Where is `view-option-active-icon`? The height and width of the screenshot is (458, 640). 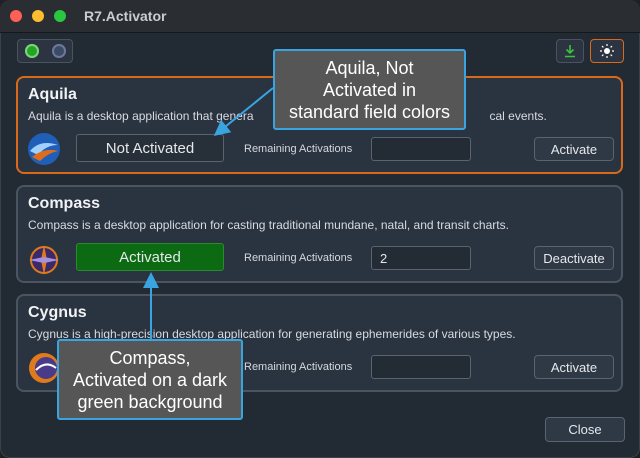
view-option-active-icon is located at coordinates (31, 51).